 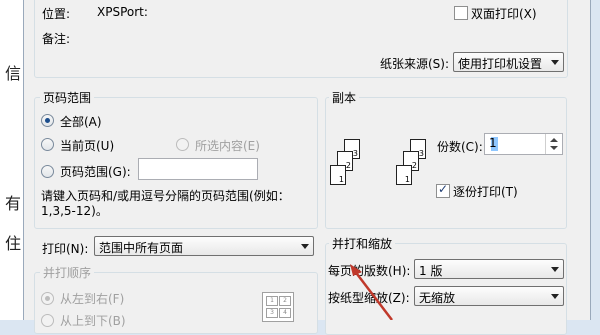 What do you see at coordinates (12, 160) in the screenshot?
I see `document-background: 信 有 住` at bounding box center [12, 160].